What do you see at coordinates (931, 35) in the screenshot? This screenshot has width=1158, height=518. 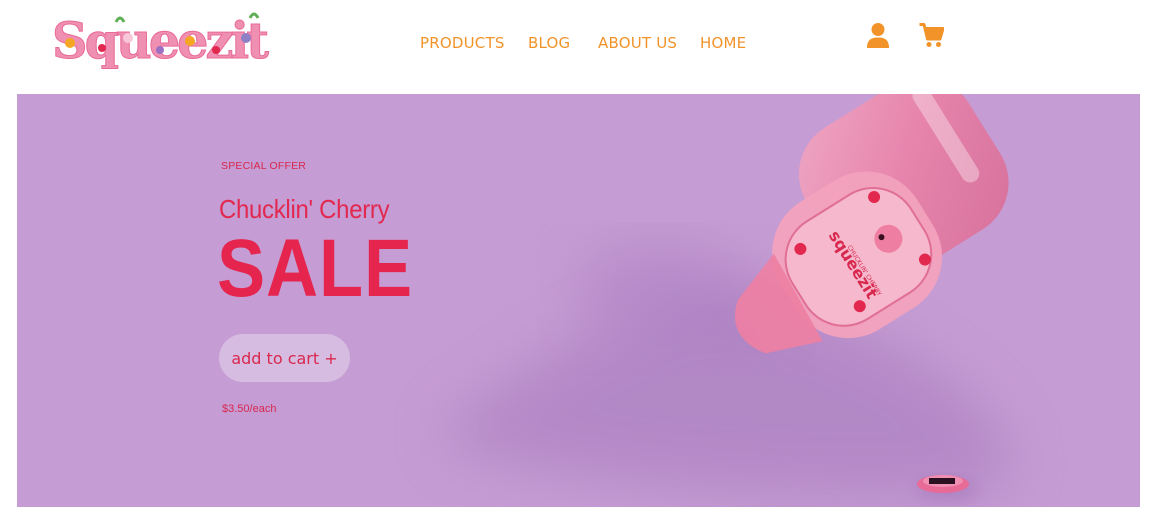 I see `cart-icon` at bounding box center [931, 35].